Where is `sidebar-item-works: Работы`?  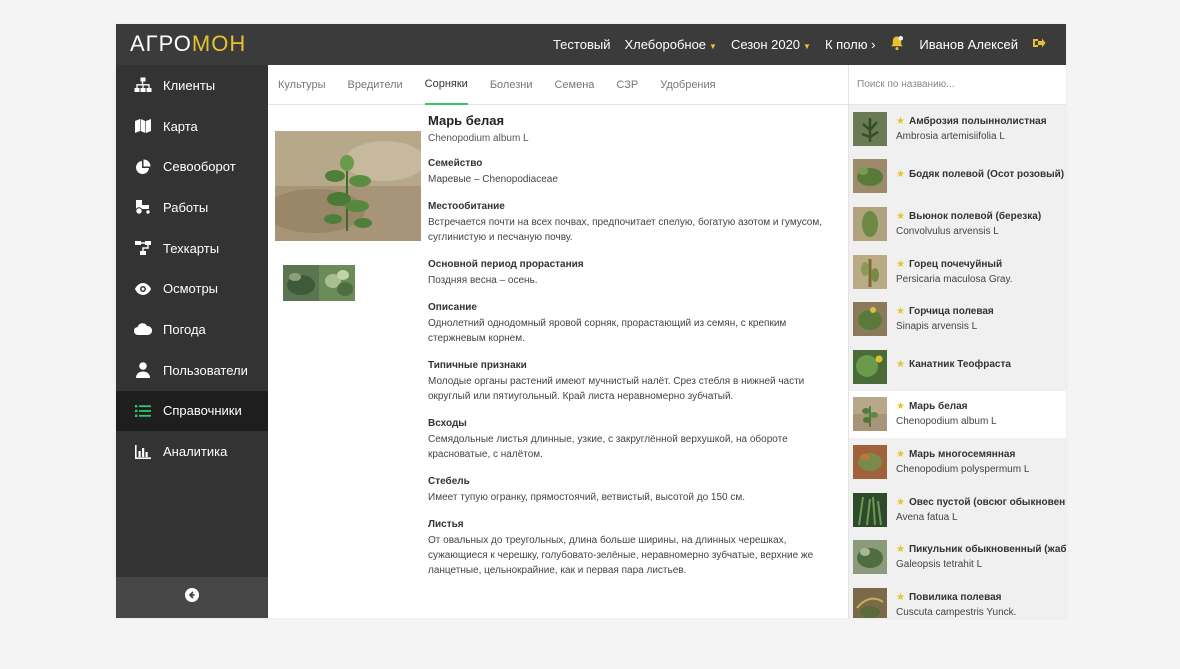 sidebar-item-works: Работы is located at coordinates (192, 207).